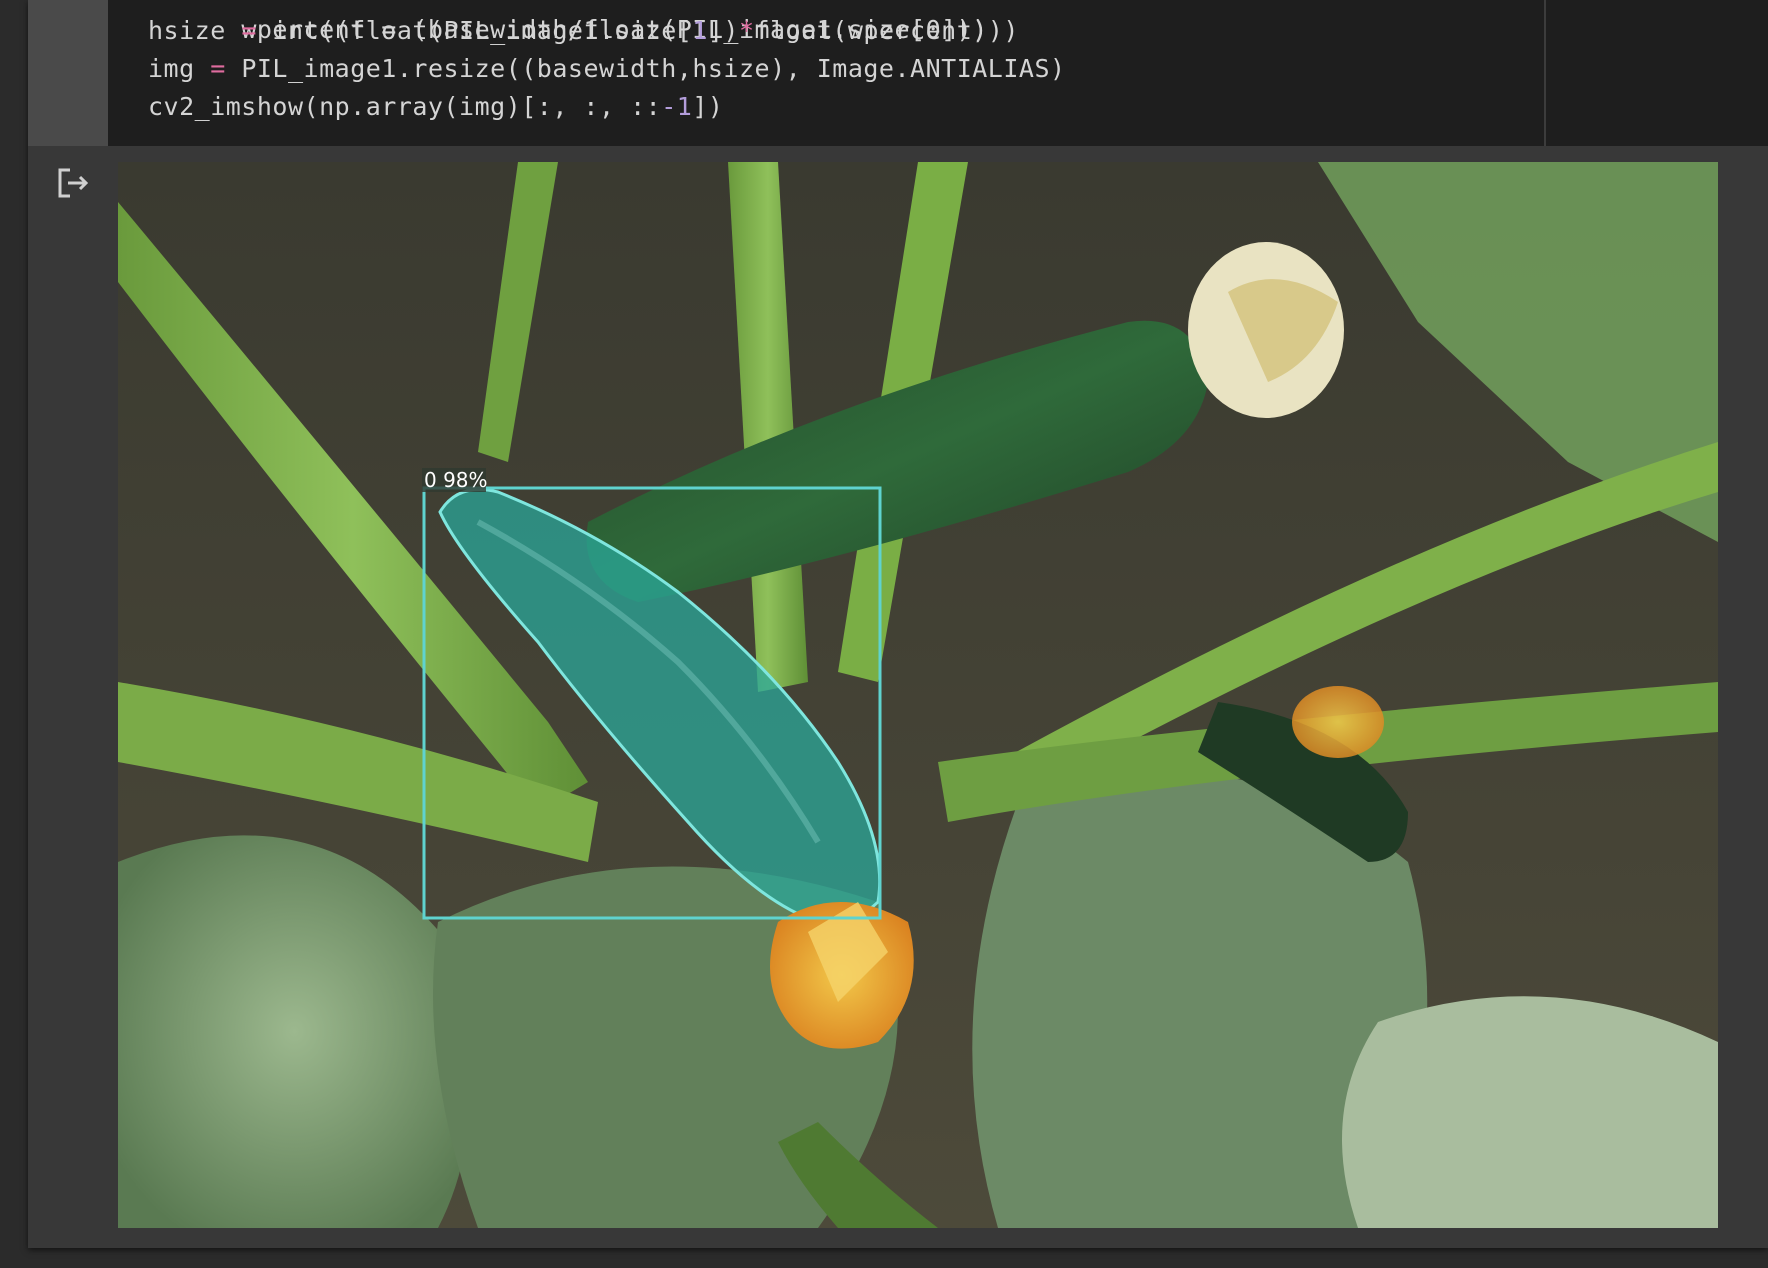 This screenshot has height=1268, width=1768. What do you see at coordinates (746, 30) in the screenshot?
I see `code-operator: *` at bounding box center [746, 30].